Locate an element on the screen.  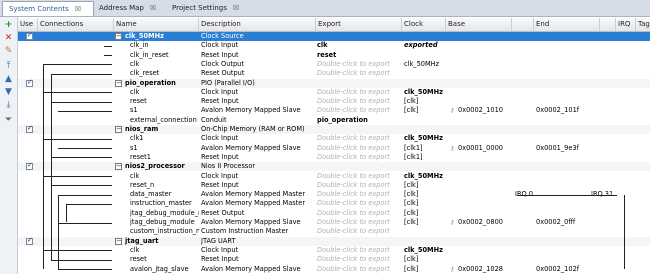
col-clock: Clock is located at coordinates (424, 24).